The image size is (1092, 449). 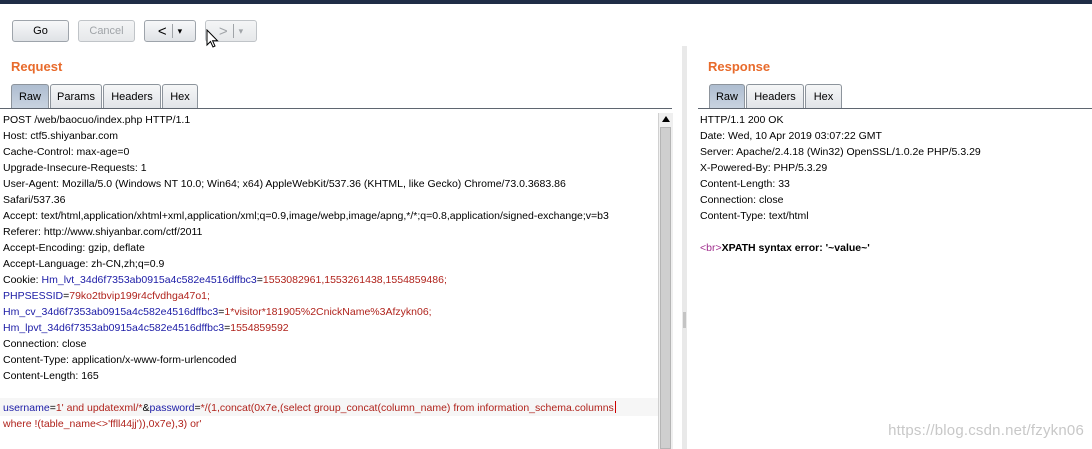 I want to click on response-tab-hex: Hex, so click(x=823, y=96).